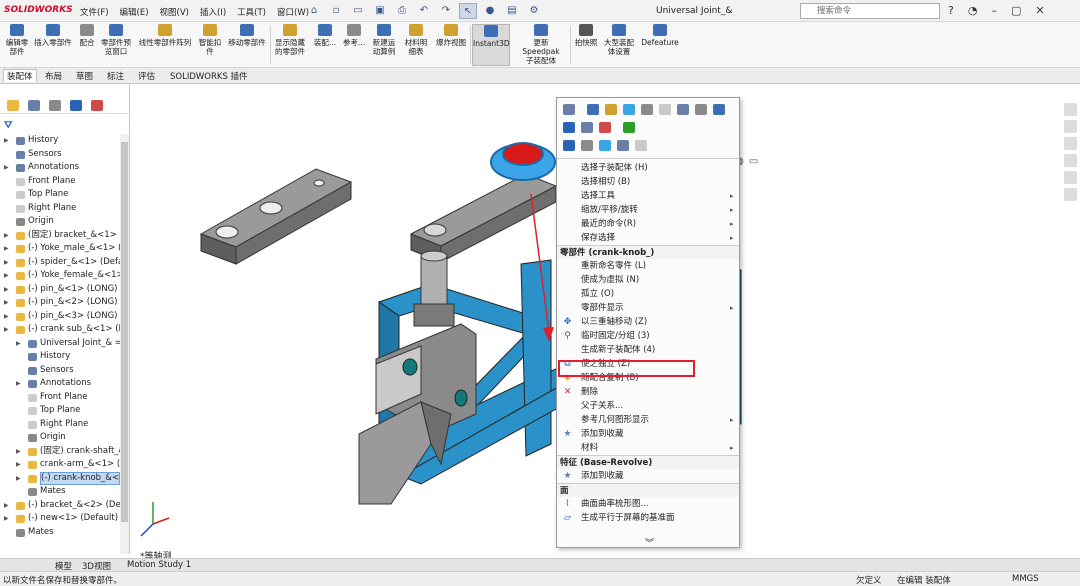  Describe the element at coordinates (380, 11) in the screenshot. I see `save-icon: ▣` at that location.